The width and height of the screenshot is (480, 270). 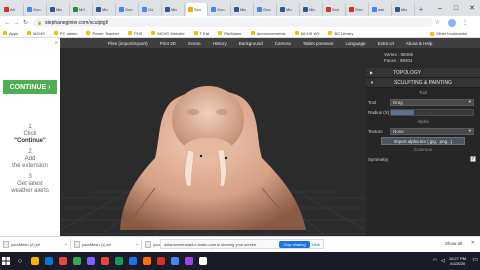 I want to click on close-downloads-icon: ✕, so click(x=473, y=243).